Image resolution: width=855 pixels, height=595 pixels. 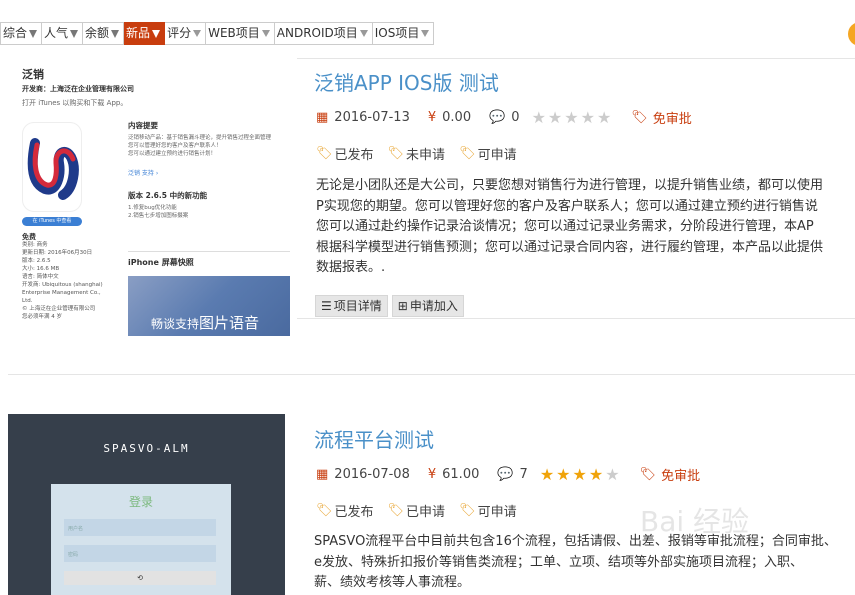 I want to click on rating-stars: ★ ★ ★ ★ ★, so click(x=573, y=117).